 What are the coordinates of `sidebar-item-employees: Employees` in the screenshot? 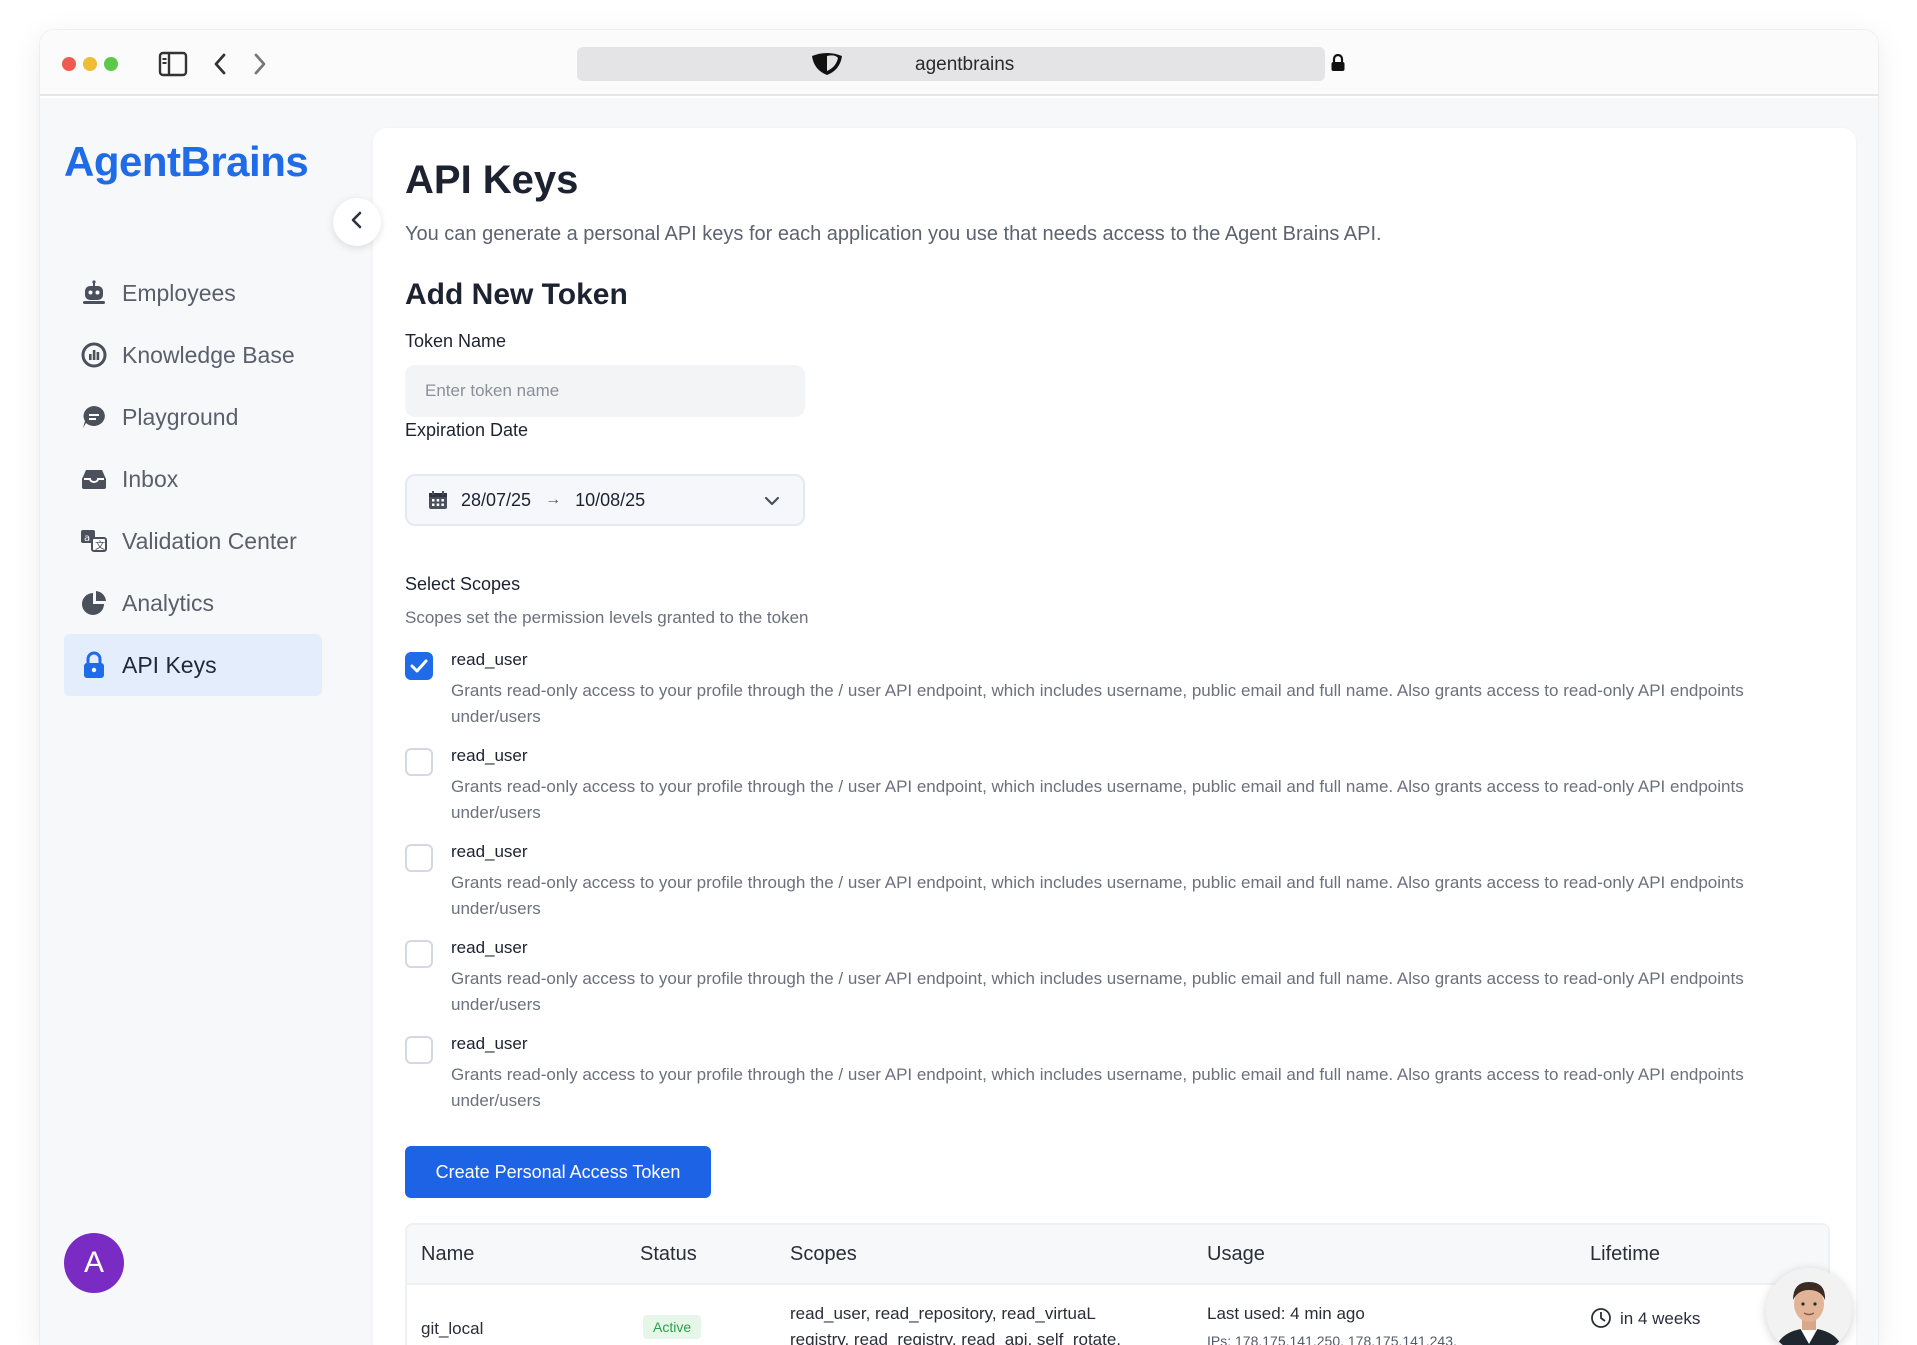 It's located at (193, 293).